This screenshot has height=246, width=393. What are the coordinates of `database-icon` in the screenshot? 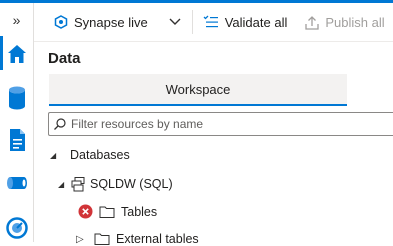 It's located at (16, 98).